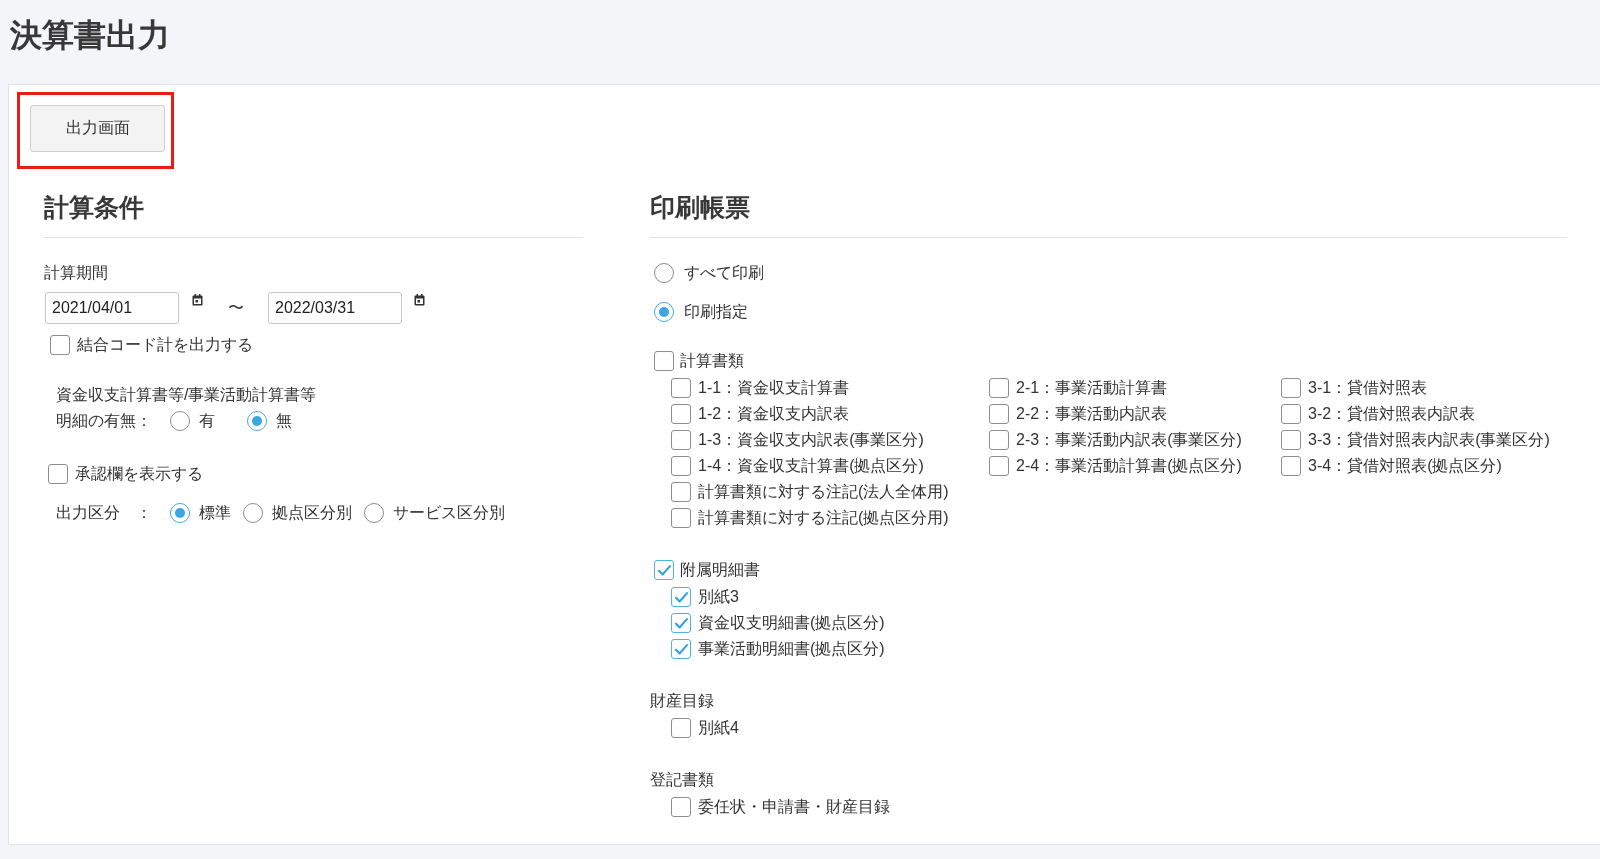  I want to click on option-label: 3-4：貸借対照表(拠点区分), so click(1405, 466).